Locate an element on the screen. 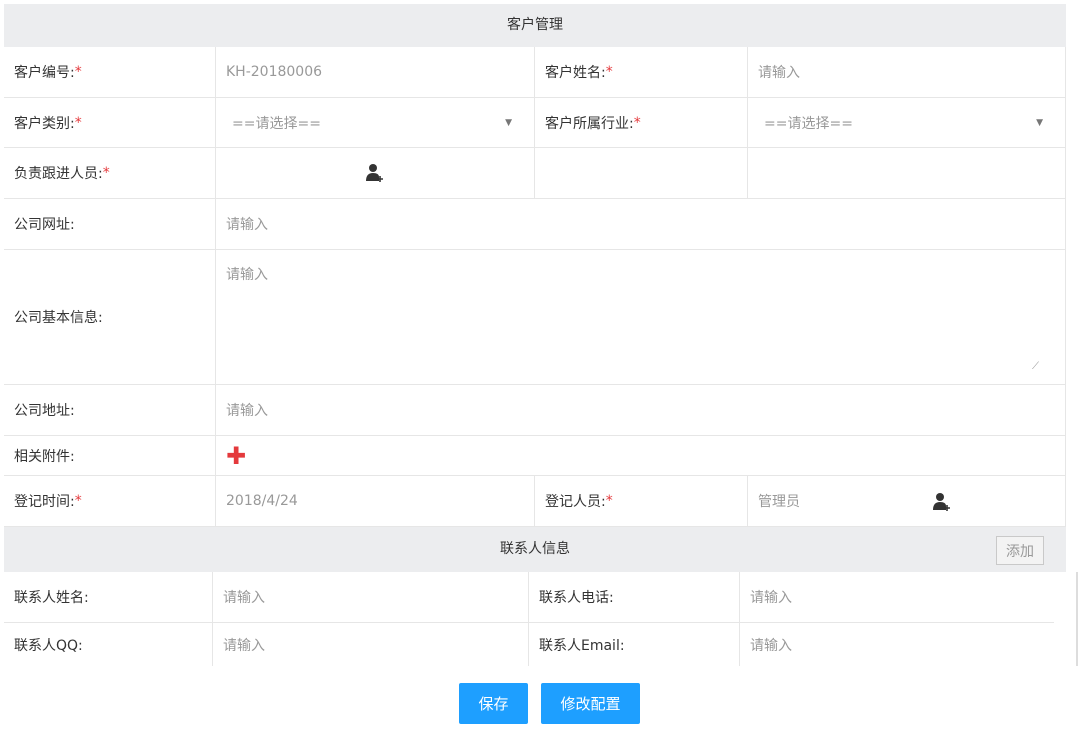 The width and height of the screenshot is (1080, 730). company-info-textarea: 请输入 ⟋ is located at coordinates (641, 317).